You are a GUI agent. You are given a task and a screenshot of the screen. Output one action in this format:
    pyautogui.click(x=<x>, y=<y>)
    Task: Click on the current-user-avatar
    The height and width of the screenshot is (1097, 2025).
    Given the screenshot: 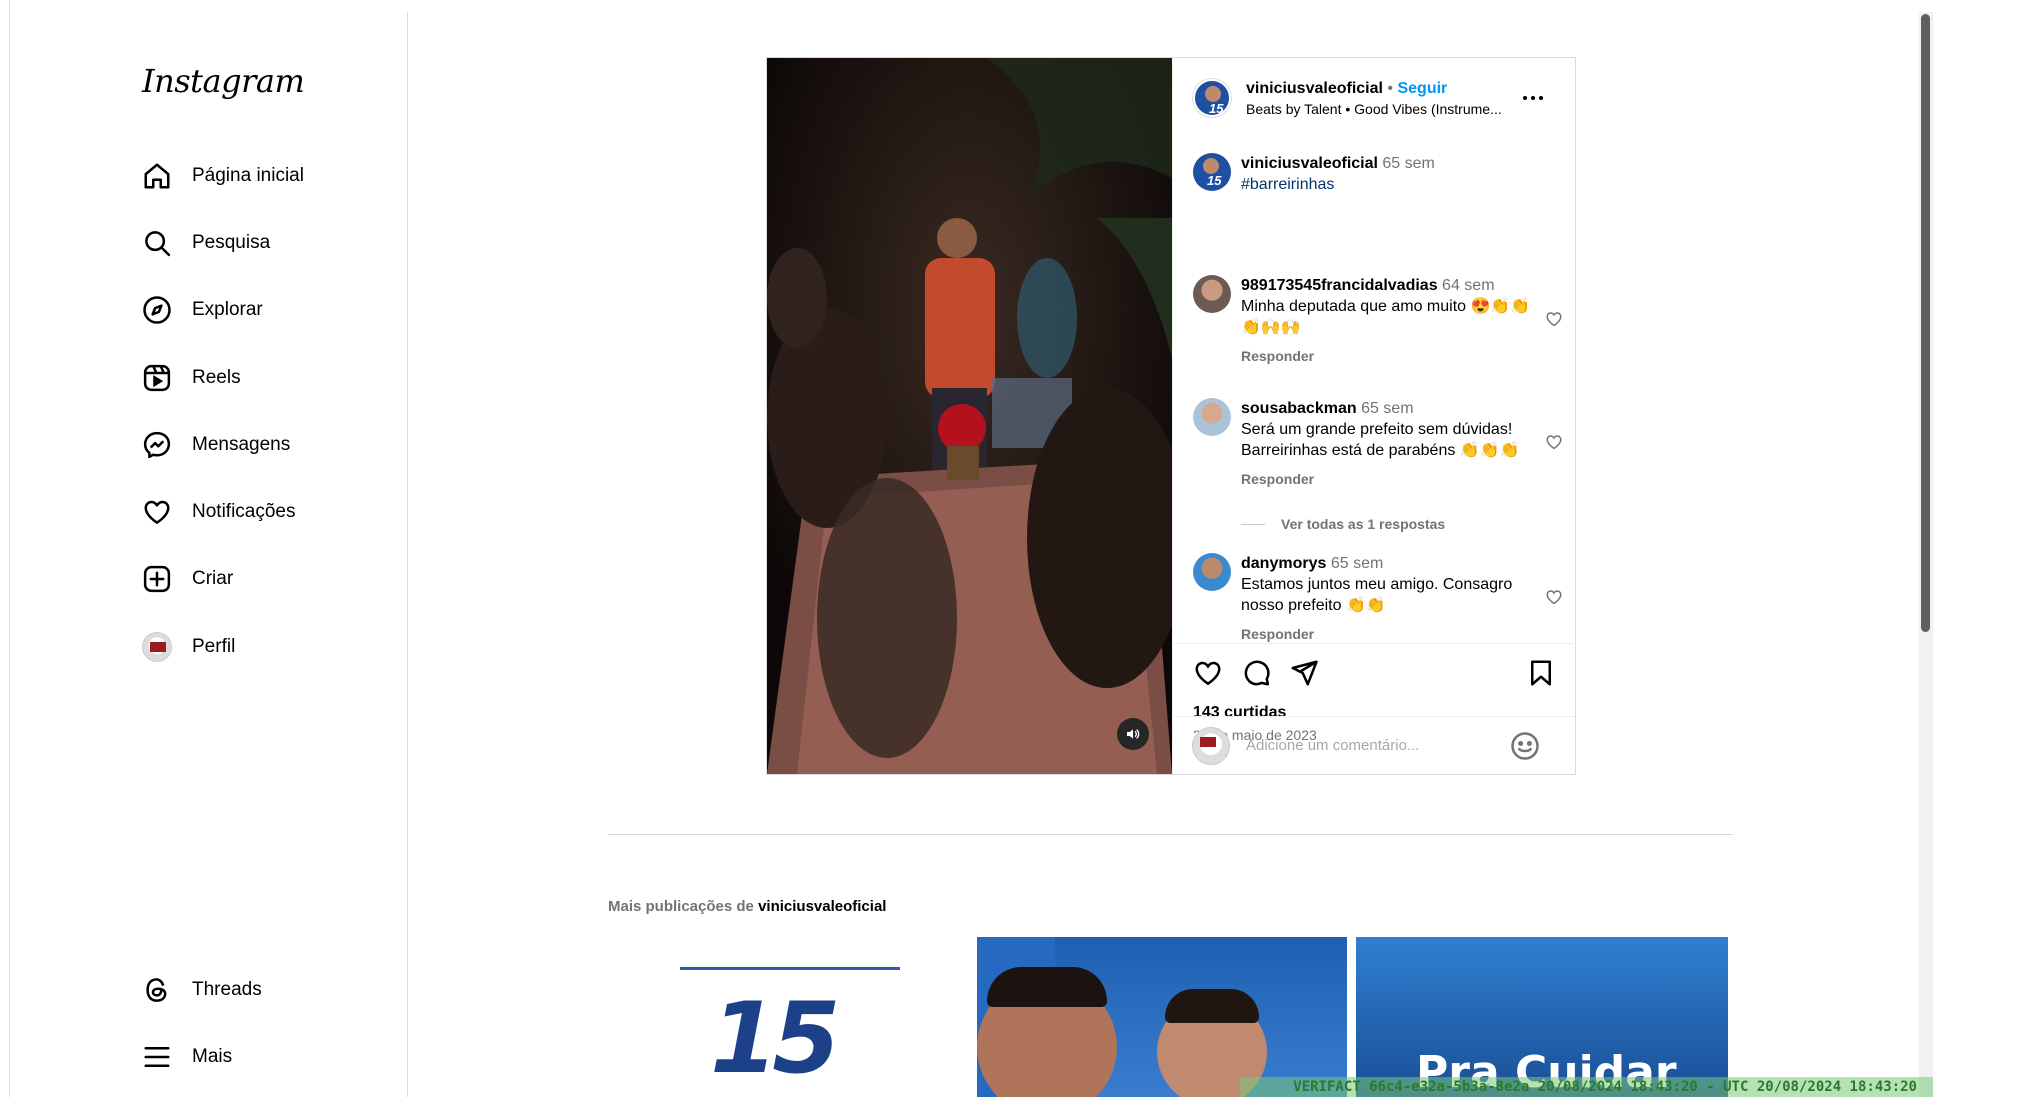 What is the action you would take?
    pyautogui.click(x=1211, y=745)
    